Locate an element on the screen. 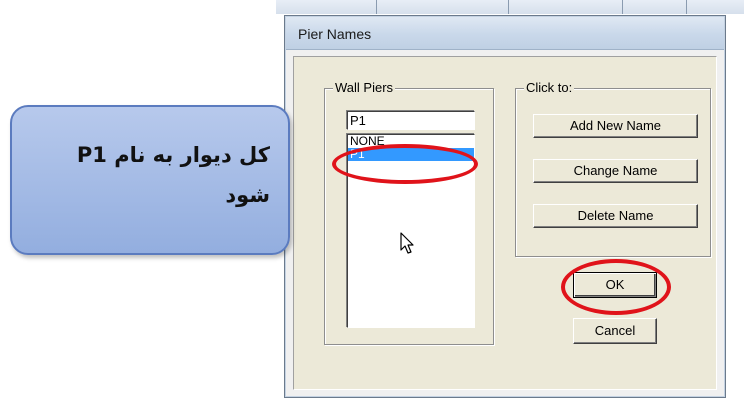 This screenshot has width=744, height=402. background-window-strip is located at coordinates (510, 7).